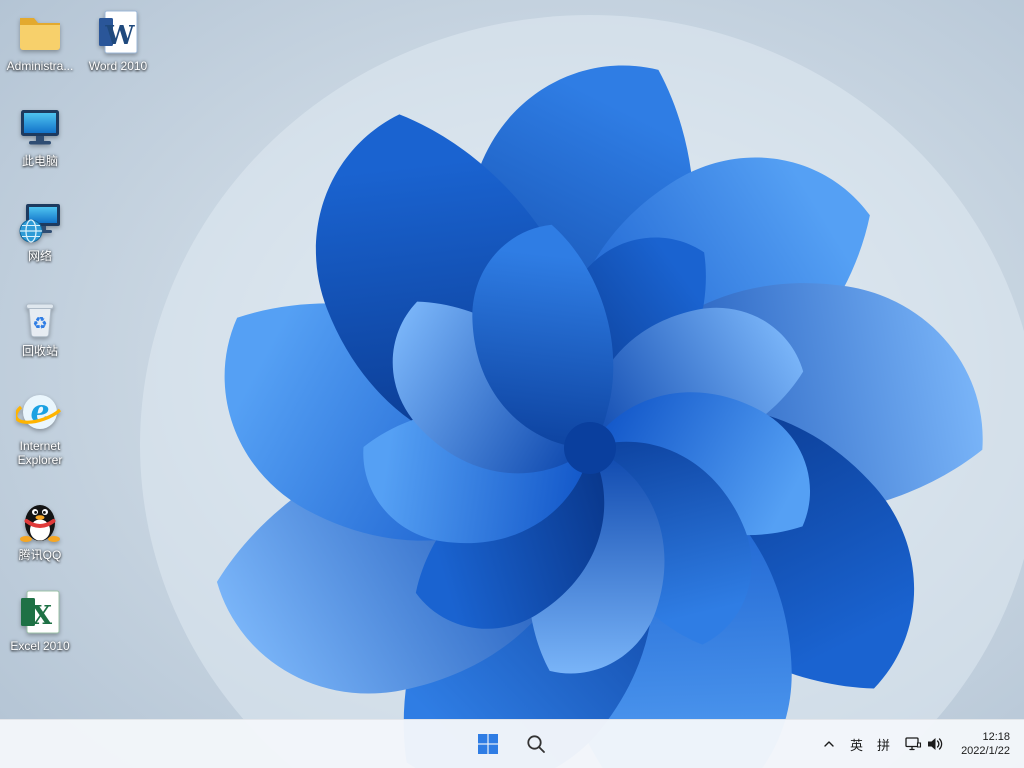  What do you see at coordinates (924, 744) in the screenshot?
I see `network-volume-button` at bounding box center [924, 744].